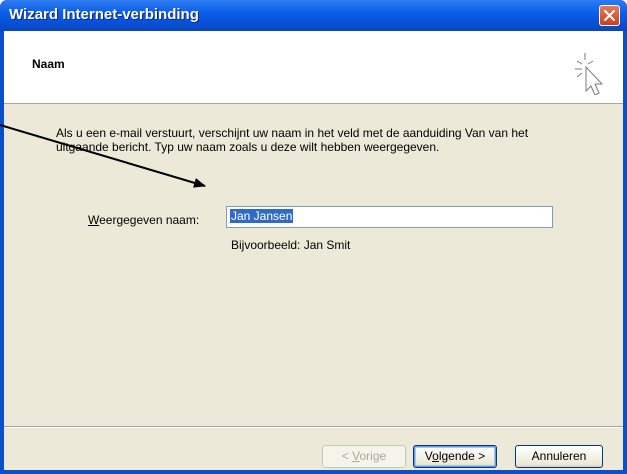 This screenshot has width=627, height=474. Describe the element at coordinates (94, 220) in the screenshot. I see `display-name-label-accel: W` at that location.